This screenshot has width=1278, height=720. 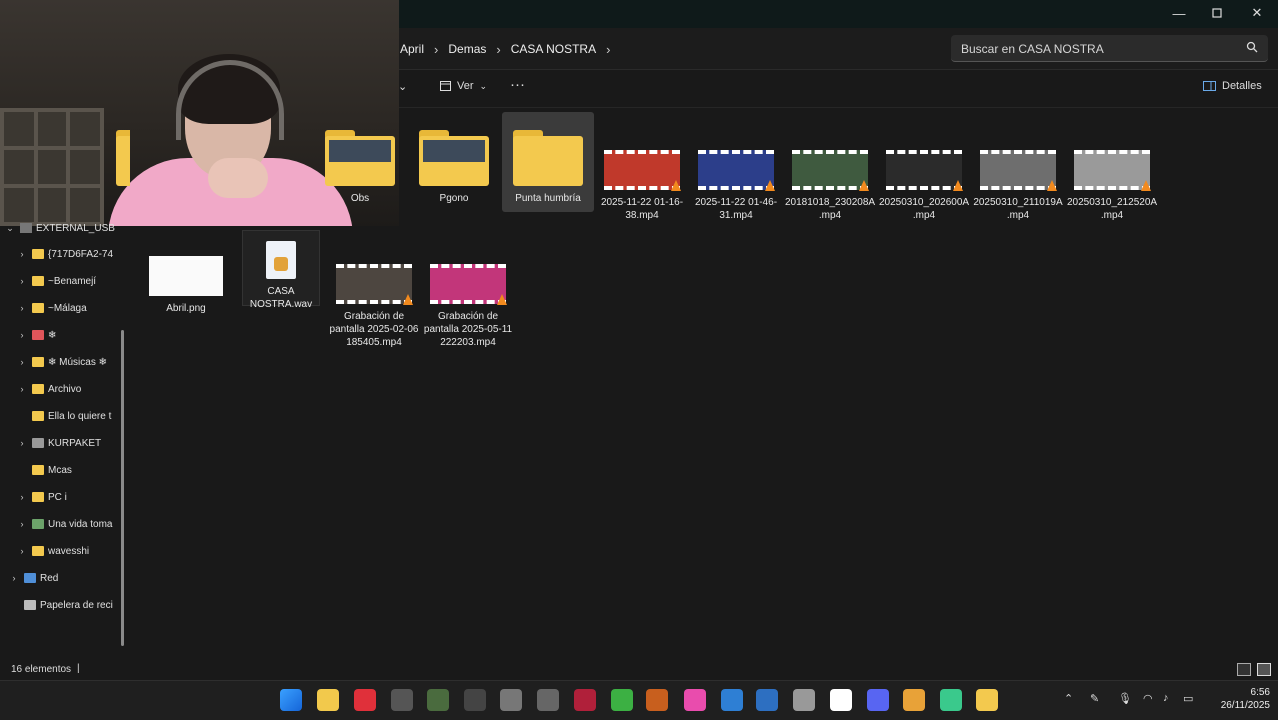 I want to click on folder-item: Pgono, so click(x=454, y=160).